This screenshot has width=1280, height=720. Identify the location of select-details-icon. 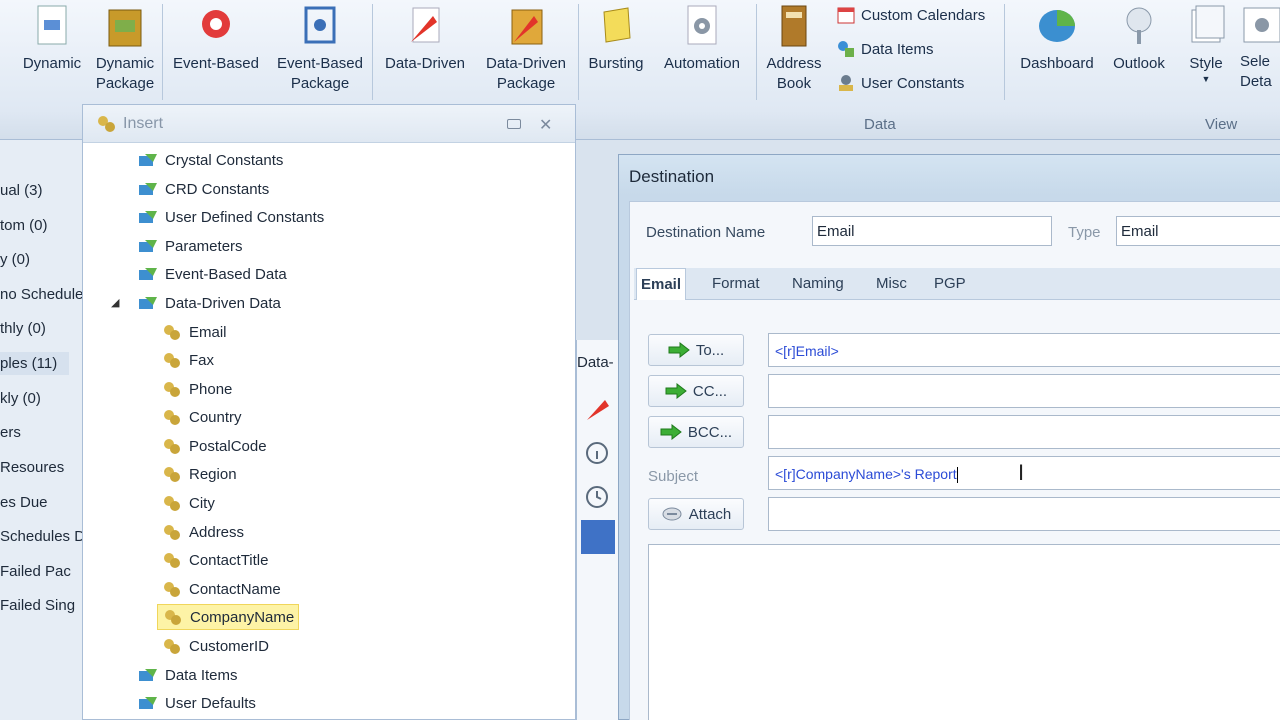
(1261, 25).